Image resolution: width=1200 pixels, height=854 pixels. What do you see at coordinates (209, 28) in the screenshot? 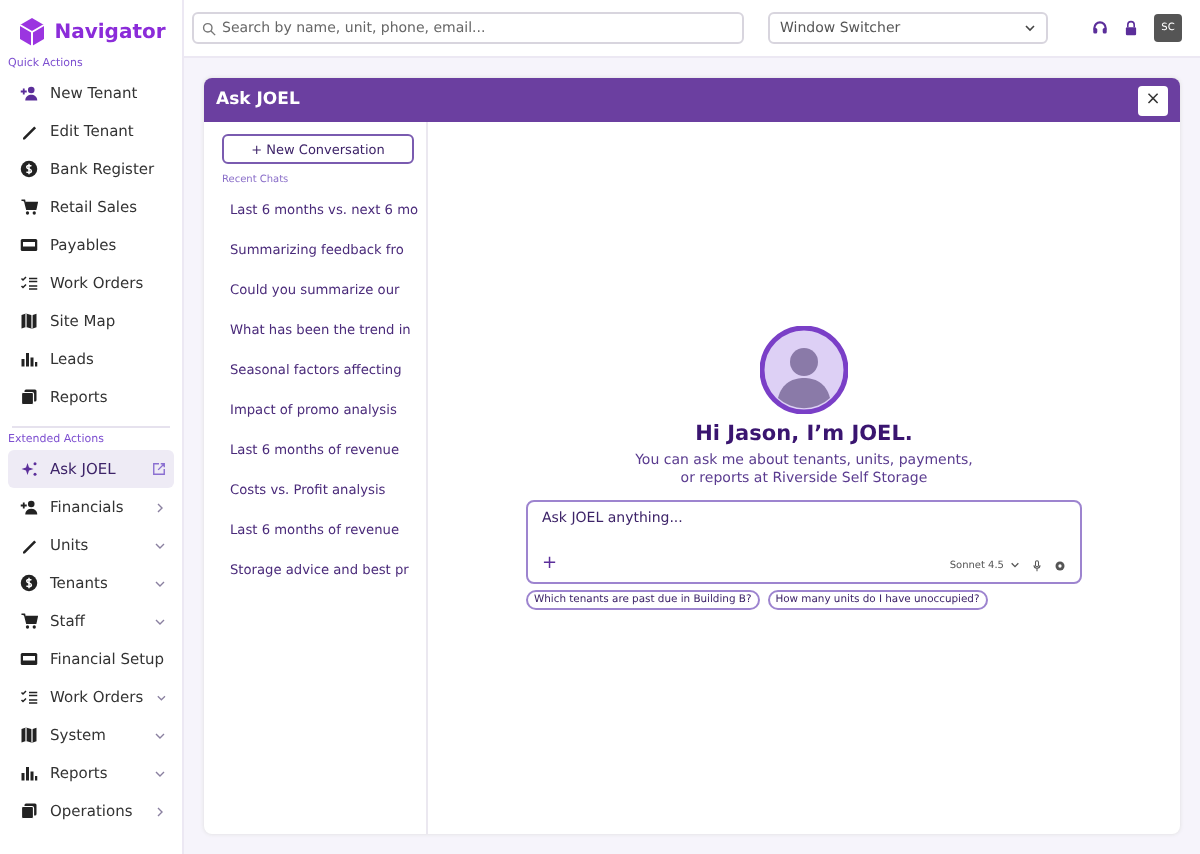
I see `search-icon` at bounding box center [209, 28].